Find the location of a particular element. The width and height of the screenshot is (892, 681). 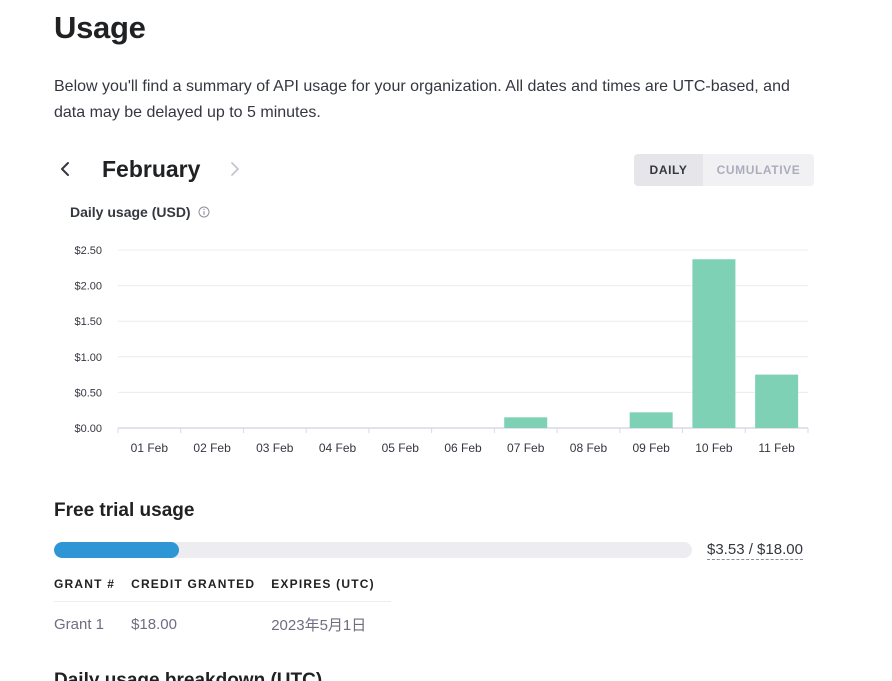

free-trial-progress-bar is located at coordinates (373, 550).